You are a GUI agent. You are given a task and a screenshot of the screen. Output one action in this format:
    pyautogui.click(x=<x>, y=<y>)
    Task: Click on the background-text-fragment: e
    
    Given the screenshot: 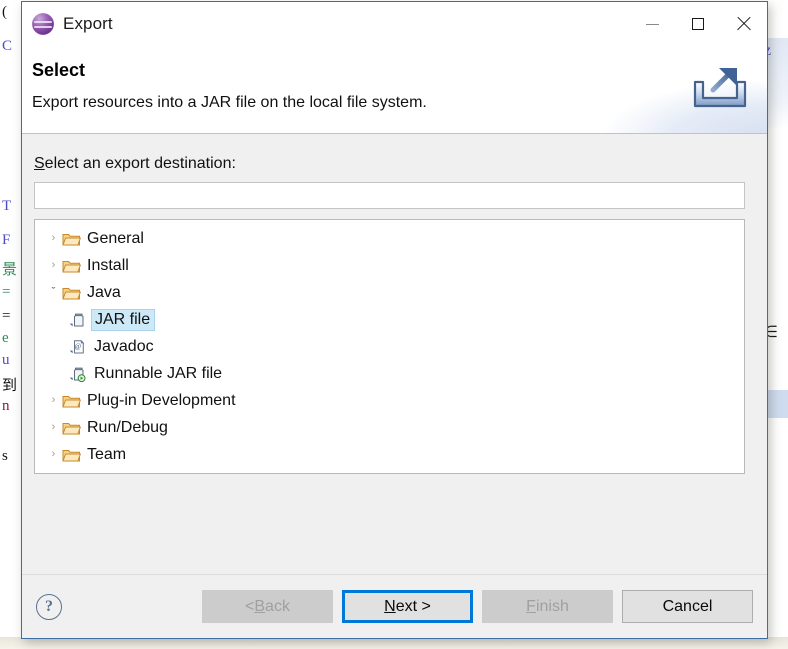 What is the action you would take?
    pyautogui.click(x=5, y=338)
    